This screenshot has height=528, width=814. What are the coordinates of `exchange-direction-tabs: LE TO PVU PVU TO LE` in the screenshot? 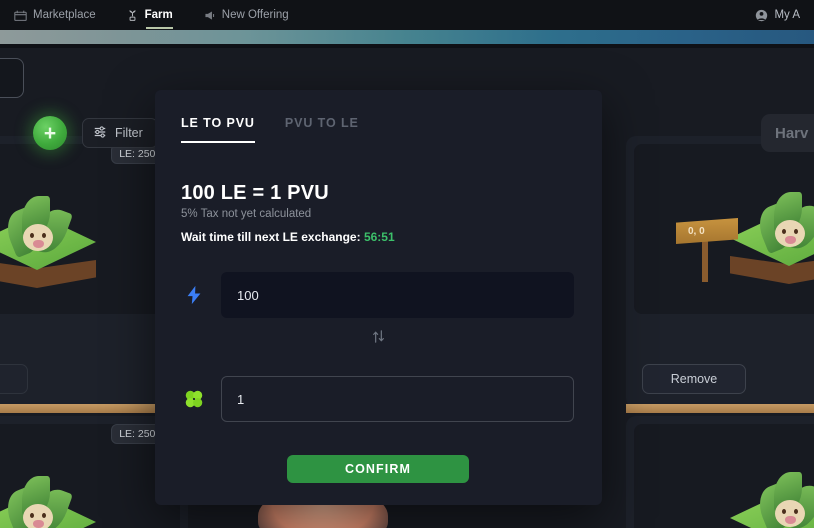 It's located at (270, 129).